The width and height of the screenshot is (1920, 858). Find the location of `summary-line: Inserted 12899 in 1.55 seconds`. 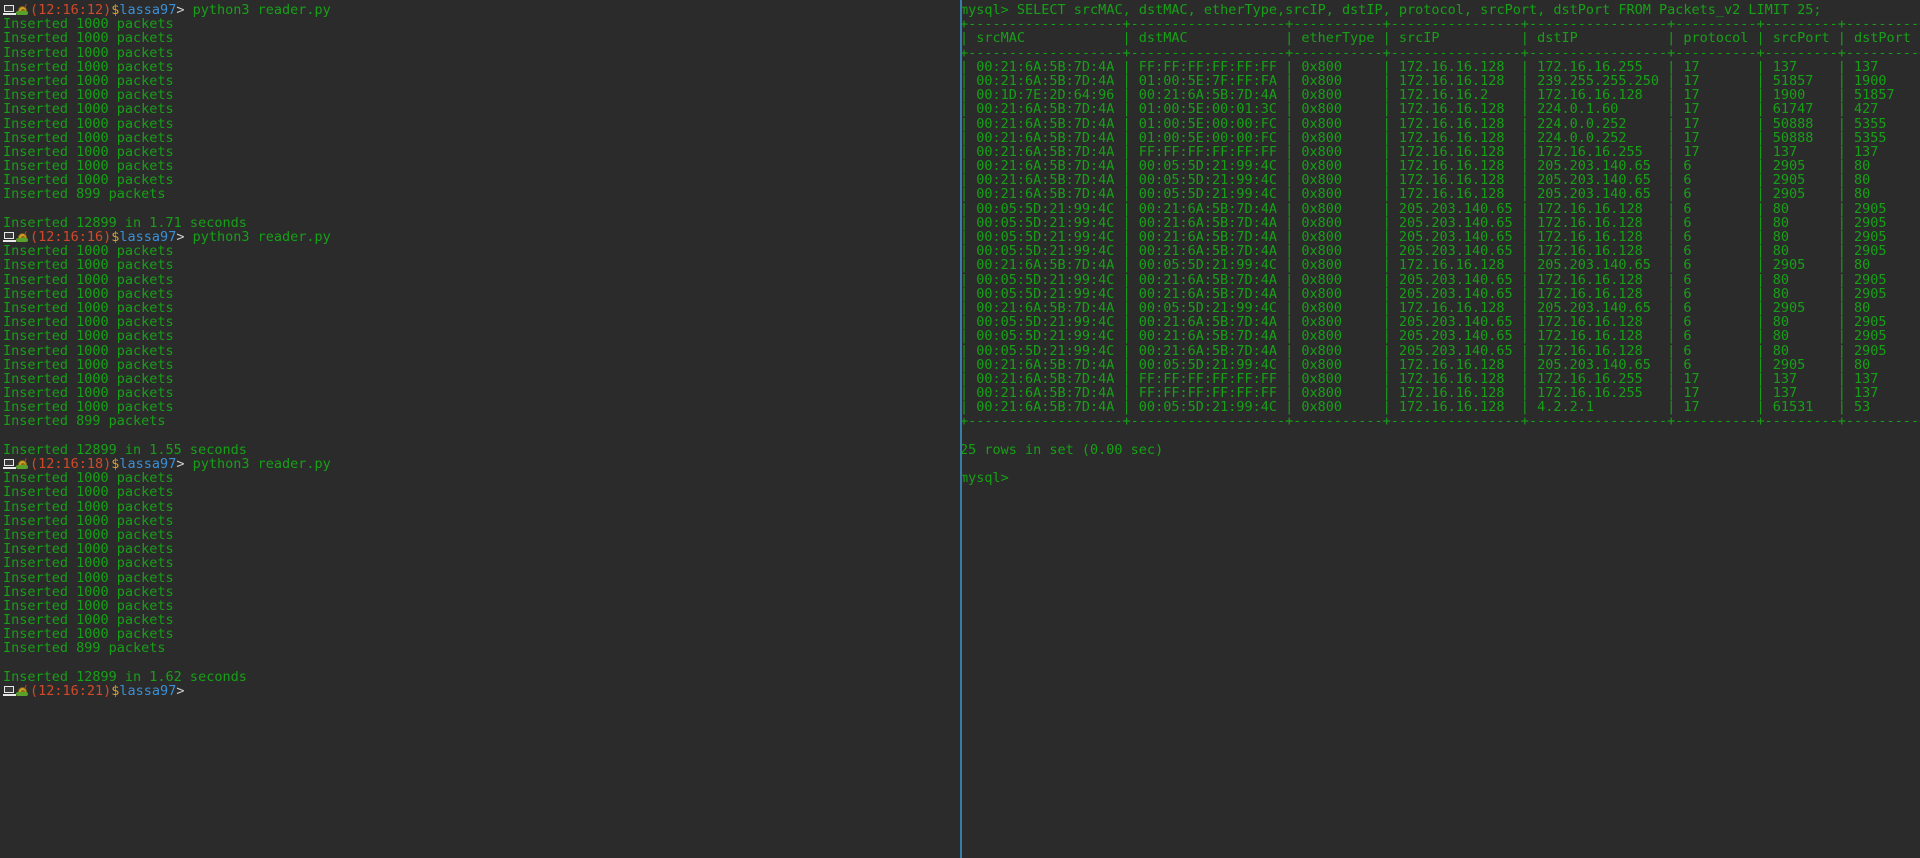

summary-line: Inserted 12899 in 1.55 seconds is located at coordinates (125, 449).